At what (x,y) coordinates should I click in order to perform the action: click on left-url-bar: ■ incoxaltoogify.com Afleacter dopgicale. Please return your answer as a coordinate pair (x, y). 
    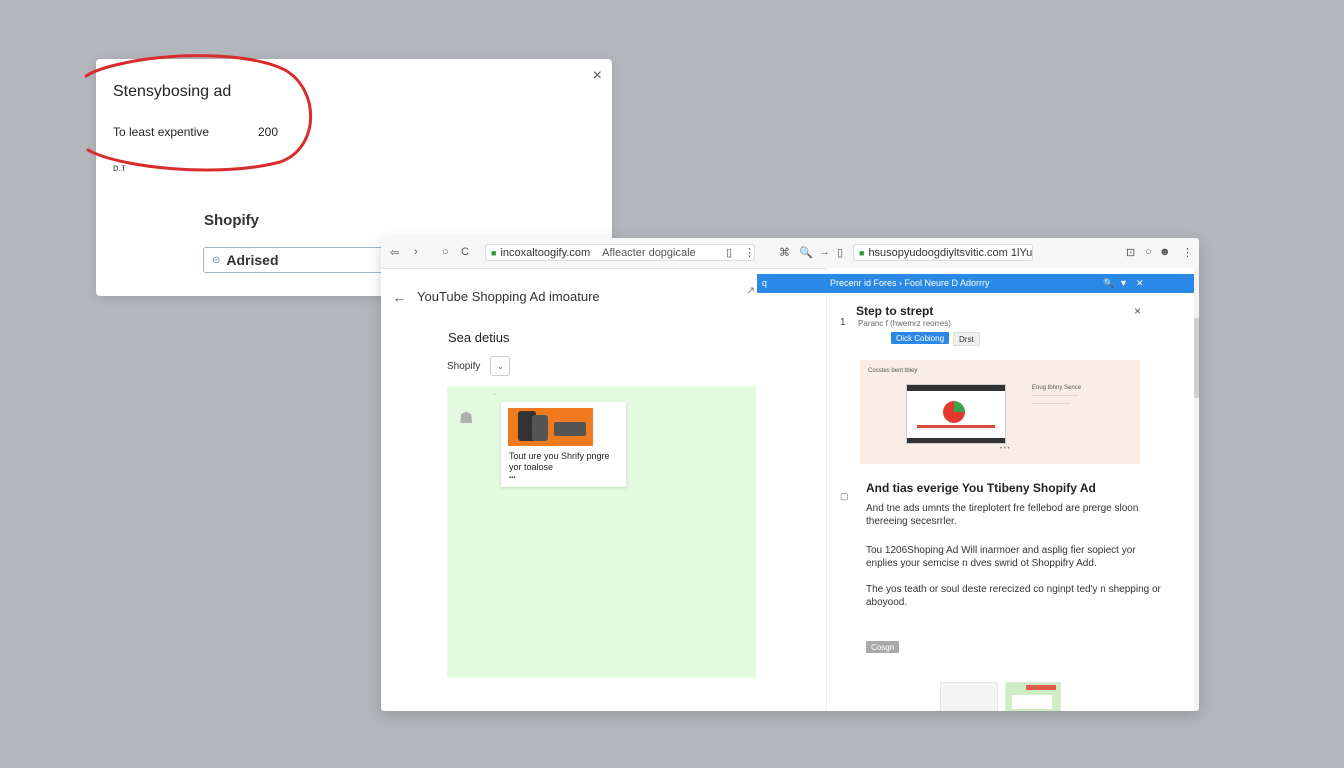
    Looking at the image, I should click on (620, 252).